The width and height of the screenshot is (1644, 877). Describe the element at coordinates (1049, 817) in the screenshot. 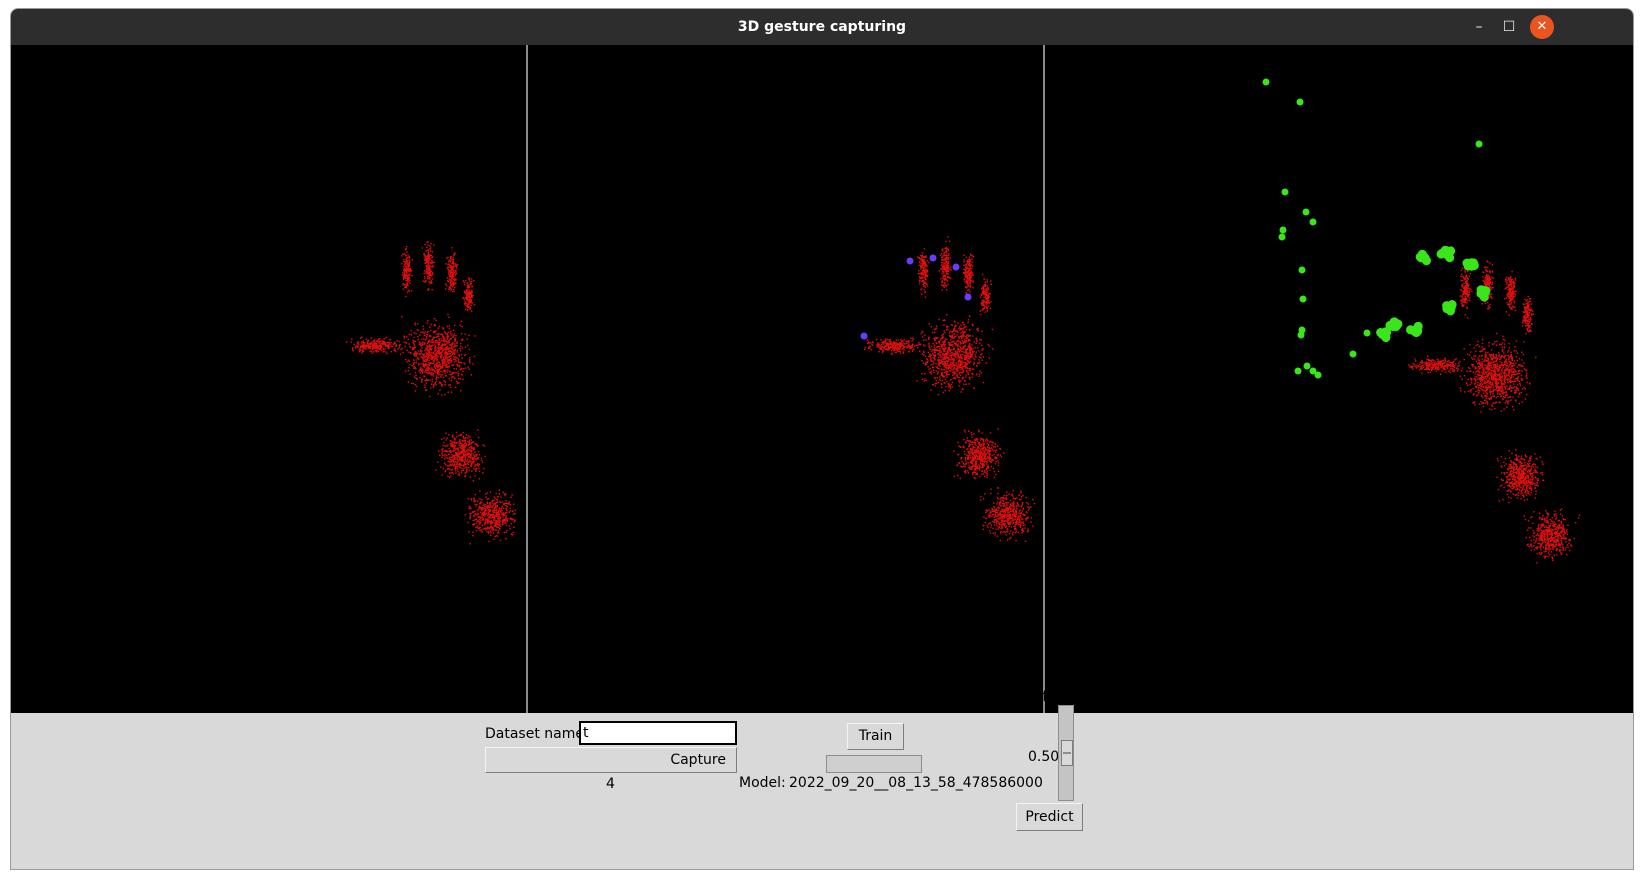

I see `predict-button: Predict` at that location.